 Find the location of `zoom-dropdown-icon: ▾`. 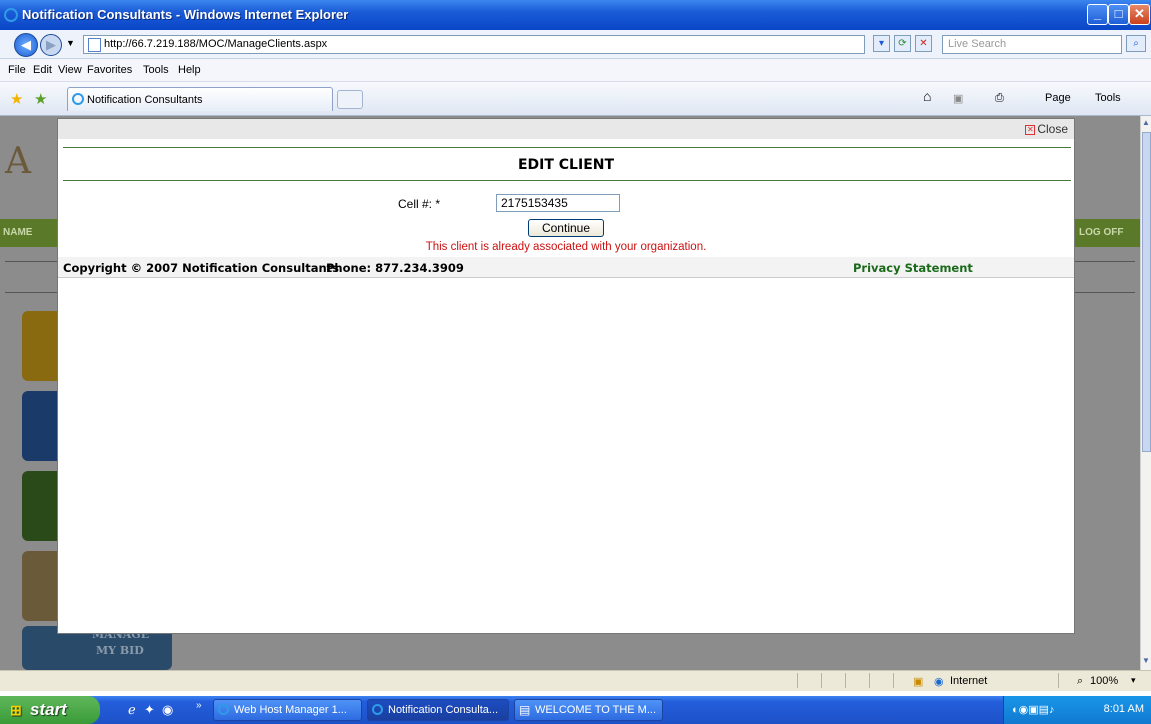

zoom-dropdown-icon: ▾ is located at coordinates (1133, 680).